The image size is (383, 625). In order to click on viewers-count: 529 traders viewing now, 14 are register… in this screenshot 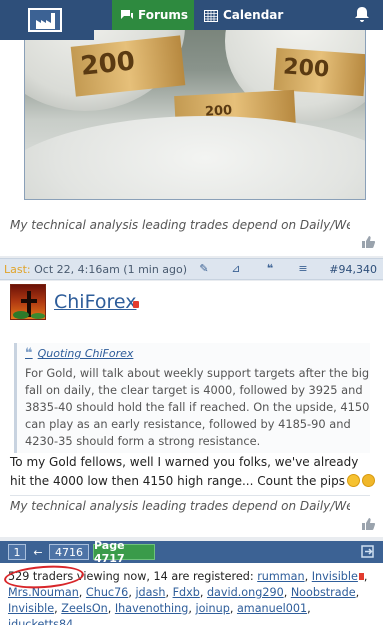, I will do `click(133, 576)`.